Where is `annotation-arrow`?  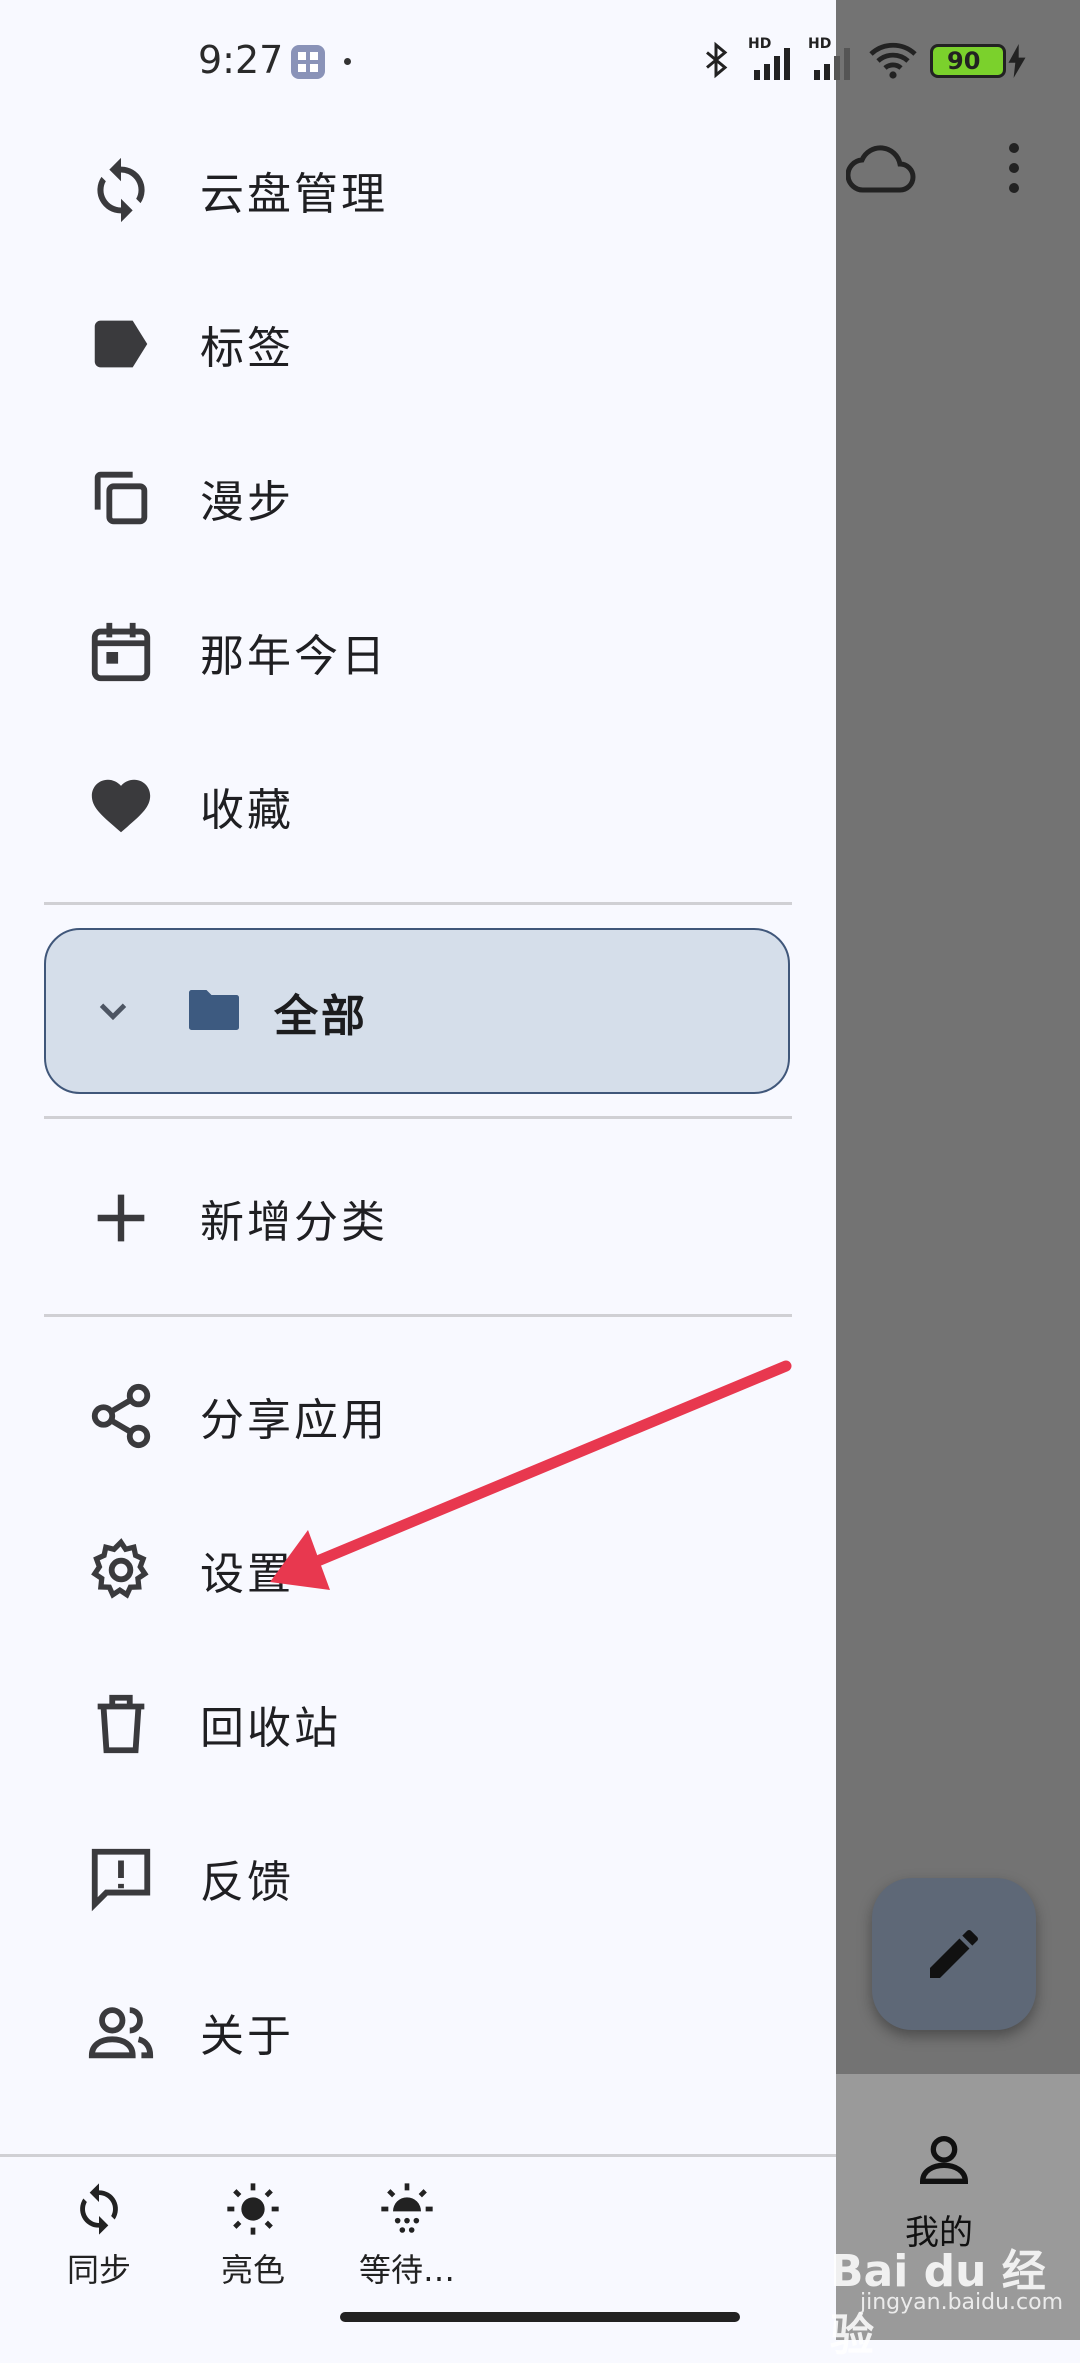
annotation-arrow is located at coordinates (531, 1475).